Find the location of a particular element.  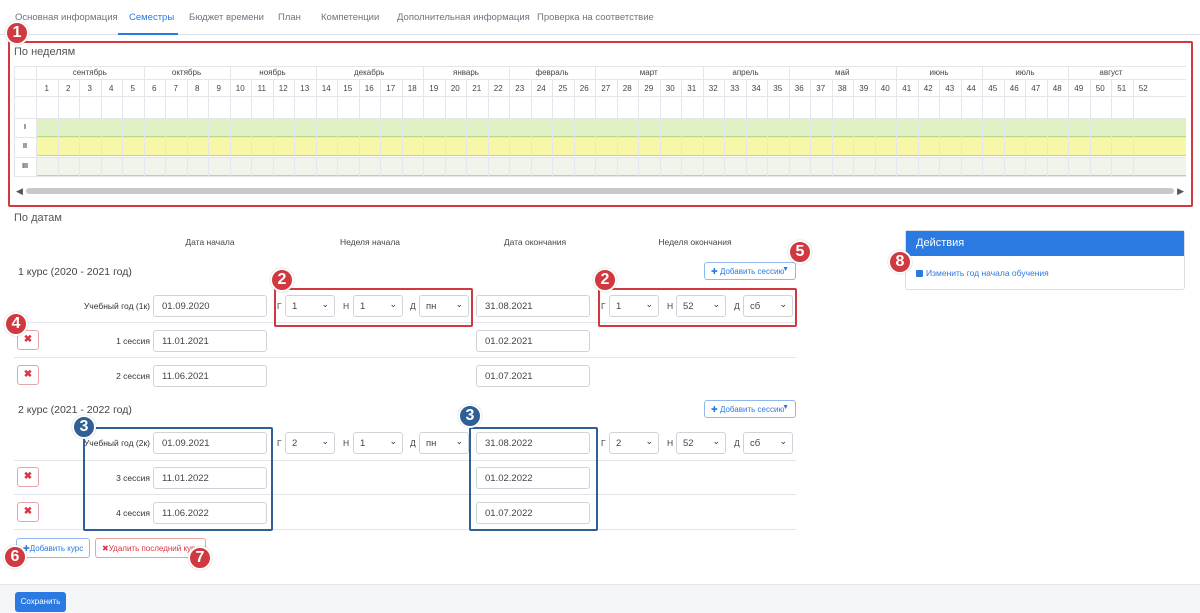

end-date-input: 31.08.2021 is located at coordinates (533, 306).